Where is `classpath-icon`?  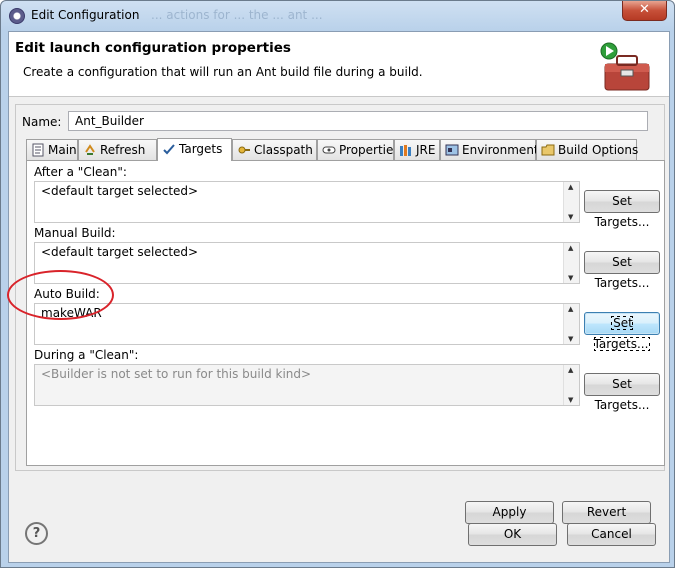
classpath-icon is located at coordinates (244, 150).